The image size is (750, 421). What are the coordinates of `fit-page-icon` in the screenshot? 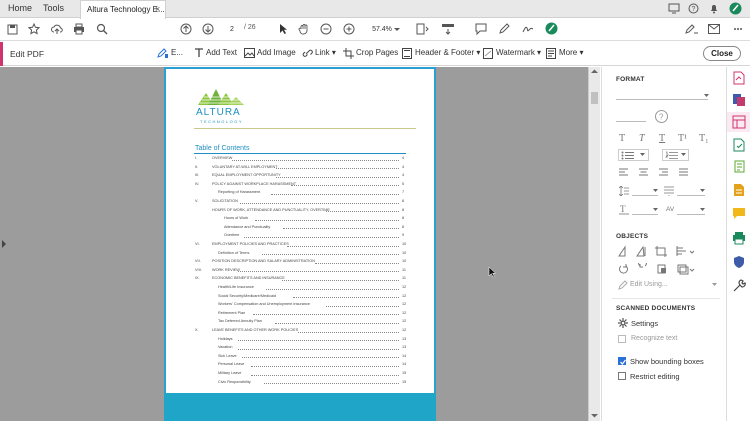 It's located at (423, 29).